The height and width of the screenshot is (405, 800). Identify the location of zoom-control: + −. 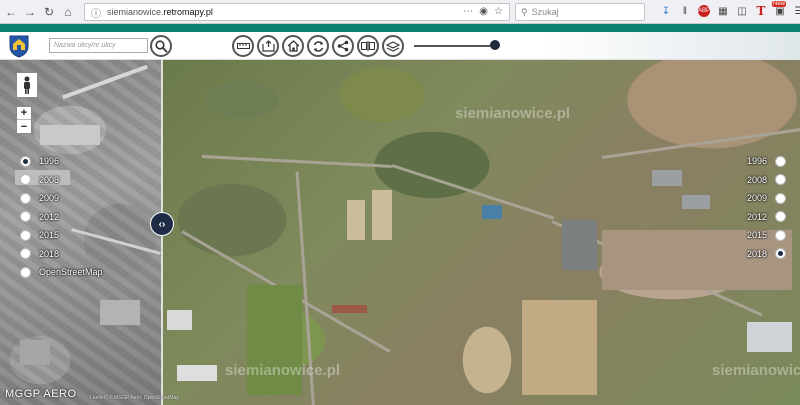
(24, 120).